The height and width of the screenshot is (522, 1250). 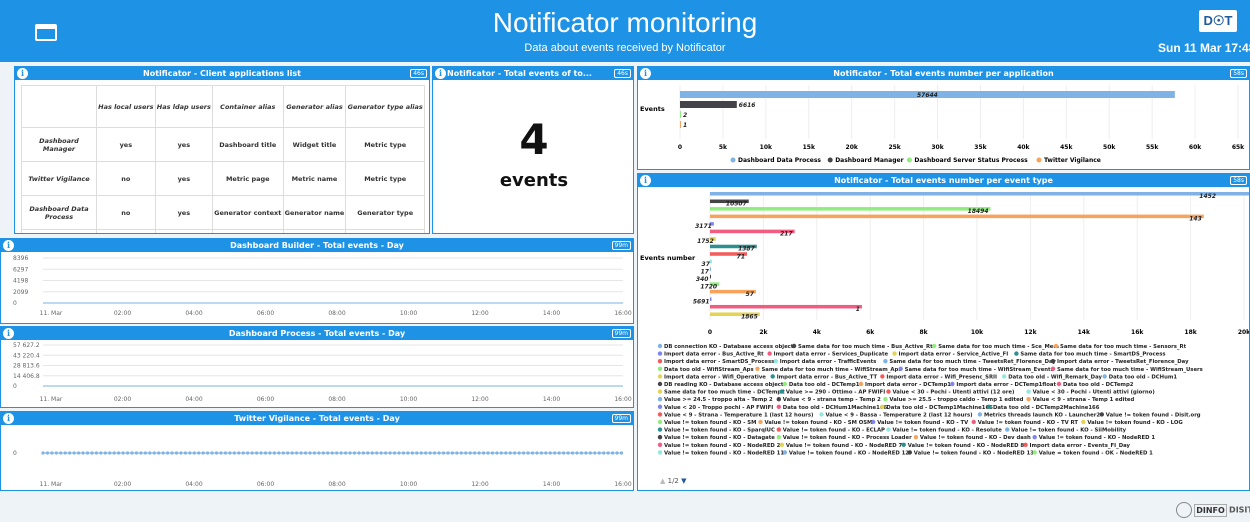 I want to click on legend-item: Value != token found - KO - NodeRED 13, so click(x=974, y=453).